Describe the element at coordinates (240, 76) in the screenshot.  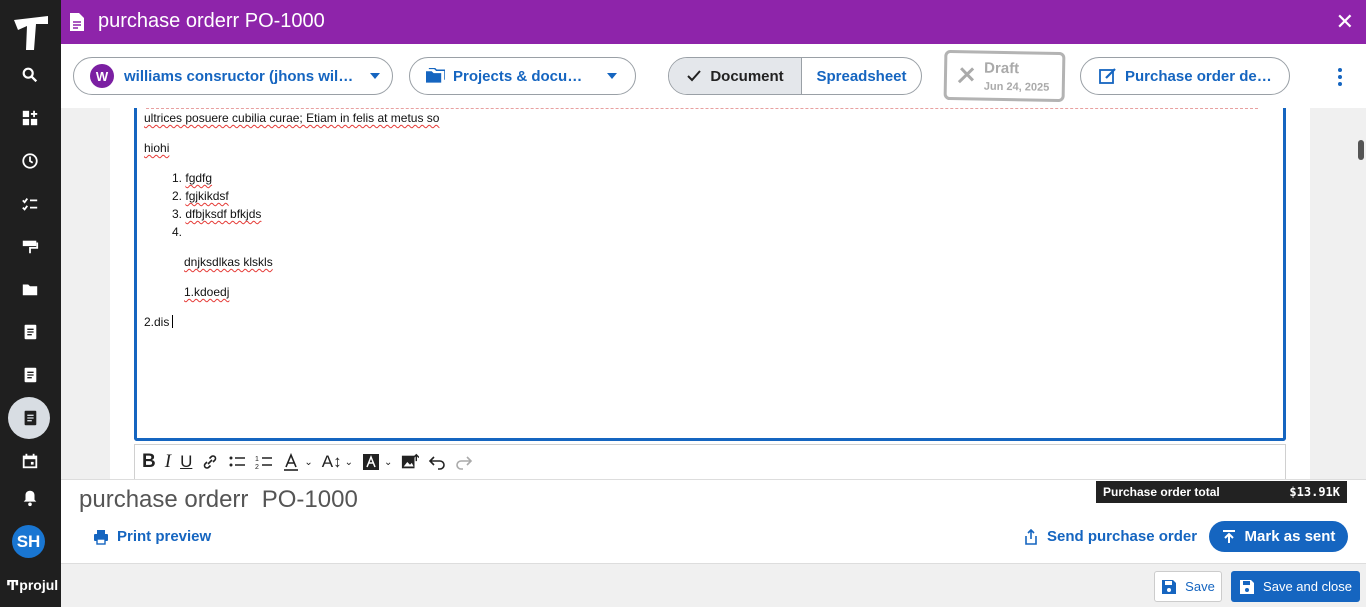
I see `client-label: williams consructor (jhons williams)` at that location.